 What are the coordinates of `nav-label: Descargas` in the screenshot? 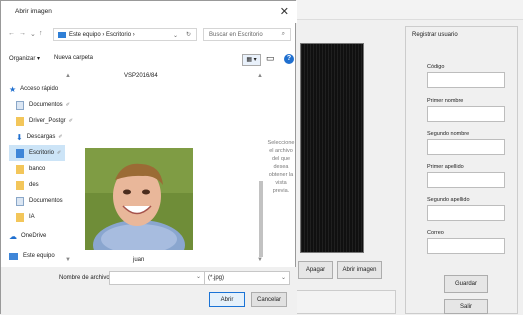 It's located at (41, 137).